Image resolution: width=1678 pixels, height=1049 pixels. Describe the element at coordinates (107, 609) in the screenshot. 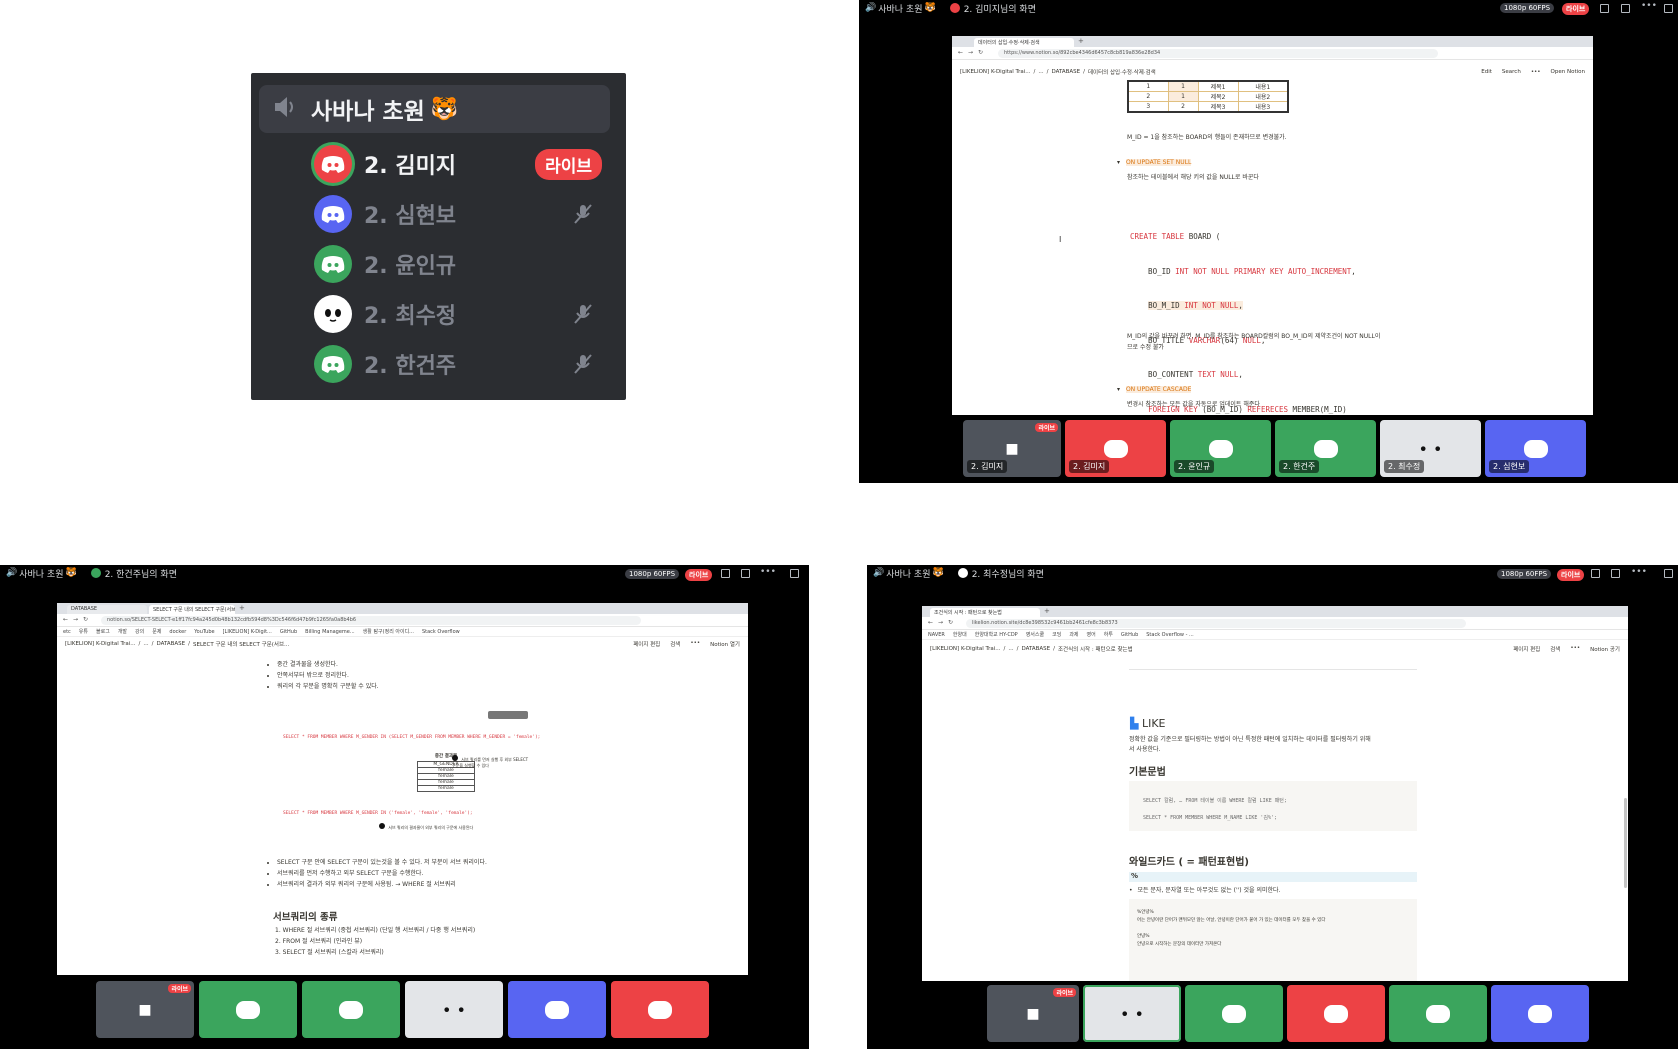

I see `tab-database: DATABASE` at that location.